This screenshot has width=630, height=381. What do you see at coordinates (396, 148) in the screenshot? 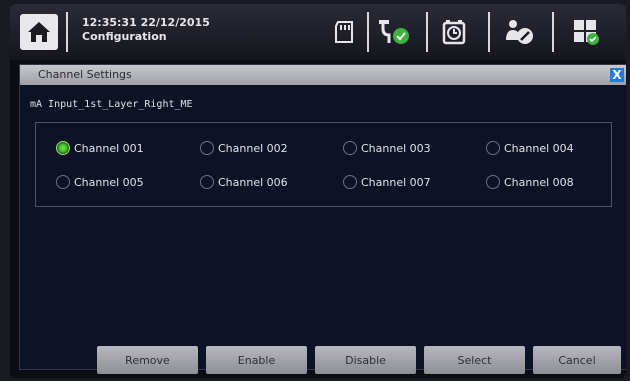
I see `channel-label: Channel 003` at bounding box center [396, 148].